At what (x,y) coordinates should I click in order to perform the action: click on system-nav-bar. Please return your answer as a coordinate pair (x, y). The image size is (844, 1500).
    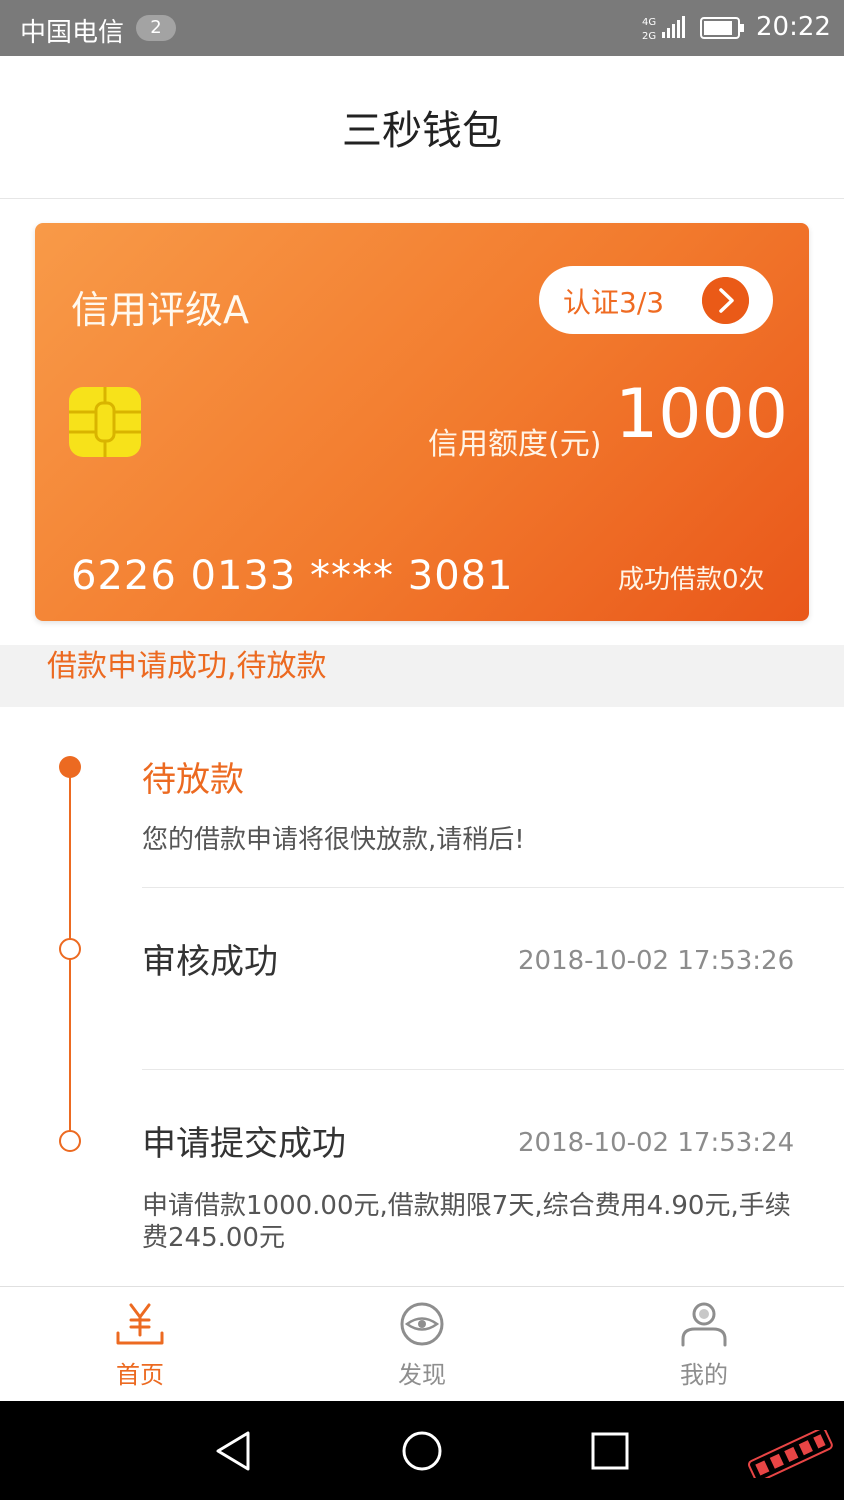
    Looking at the image, I should click on (422, 1450).